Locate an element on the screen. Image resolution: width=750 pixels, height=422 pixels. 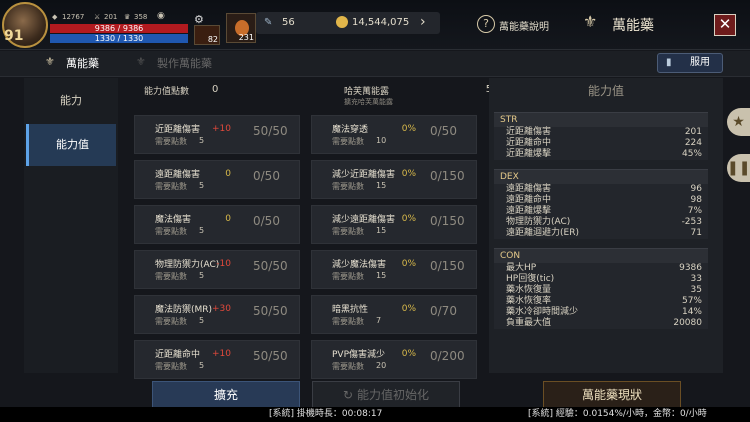
stat-row-label: 藥水恢復量 is located at coordinates (529, 290).